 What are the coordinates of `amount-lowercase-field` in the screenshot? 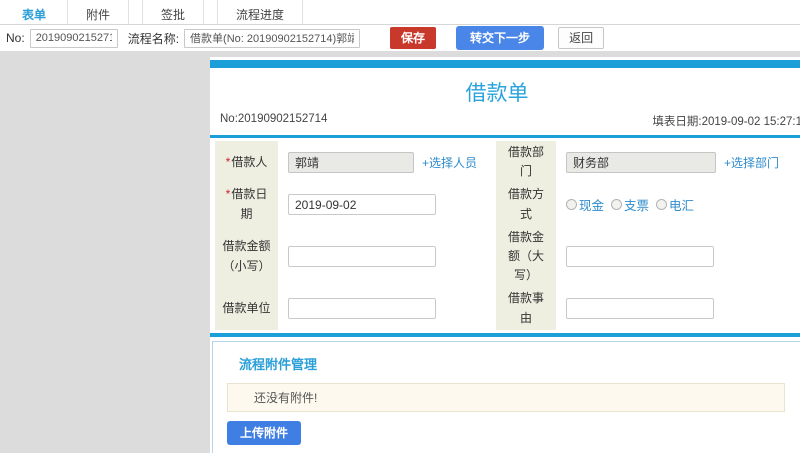 It's located at (387, 257).